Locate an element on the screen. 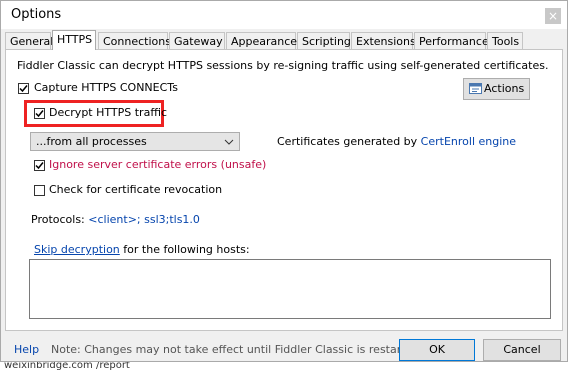 This screenshot has height=372, width=570. revocation-checkbox is located at coordinates (39, 190).